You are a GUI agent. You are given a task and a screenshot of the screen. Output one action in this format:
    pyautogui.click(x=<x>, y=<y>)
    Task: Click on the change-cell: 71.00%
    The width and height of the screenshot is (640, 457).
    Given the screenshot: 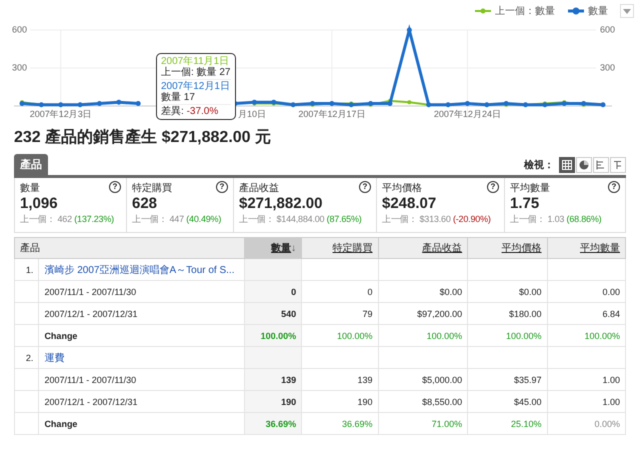 What is the action you would take?
    pyautogui.click(x=423, y=423)
    